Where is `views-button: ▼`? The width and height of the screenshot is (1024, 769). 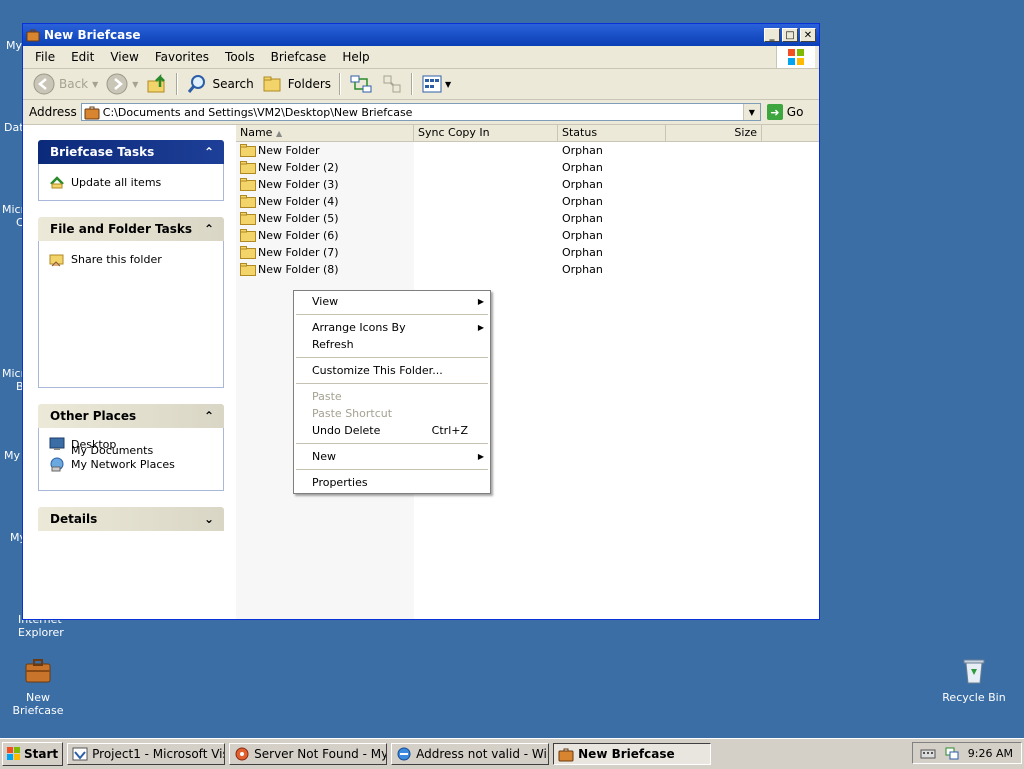
views-button: ▼ is located at coordinates (436, 84).